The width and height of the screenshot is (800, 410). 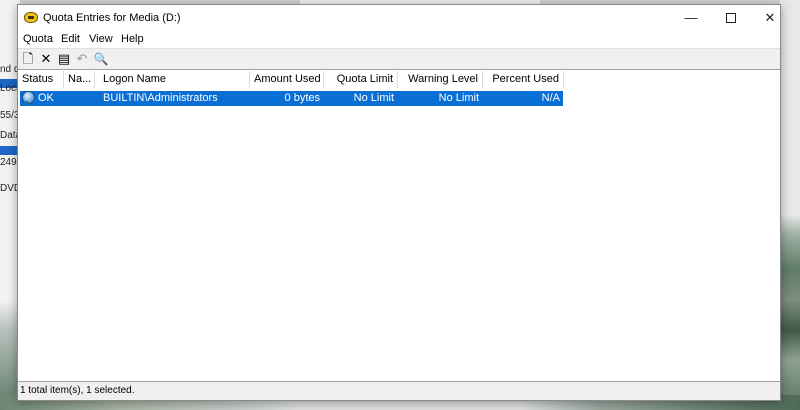 I want to click on column-header-warning-level: Warning Level, so click(x=440, y=79).